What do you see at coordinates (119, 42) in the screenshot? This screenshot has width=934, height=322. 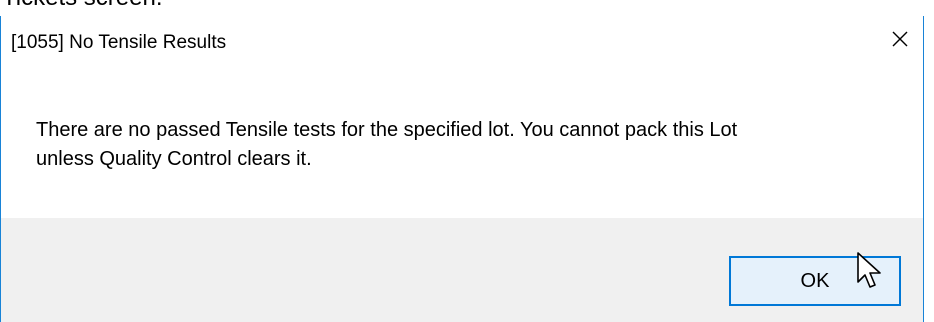 I see `dialog-title: [1055] No Tensile Results` at bounding box center [119, 42].